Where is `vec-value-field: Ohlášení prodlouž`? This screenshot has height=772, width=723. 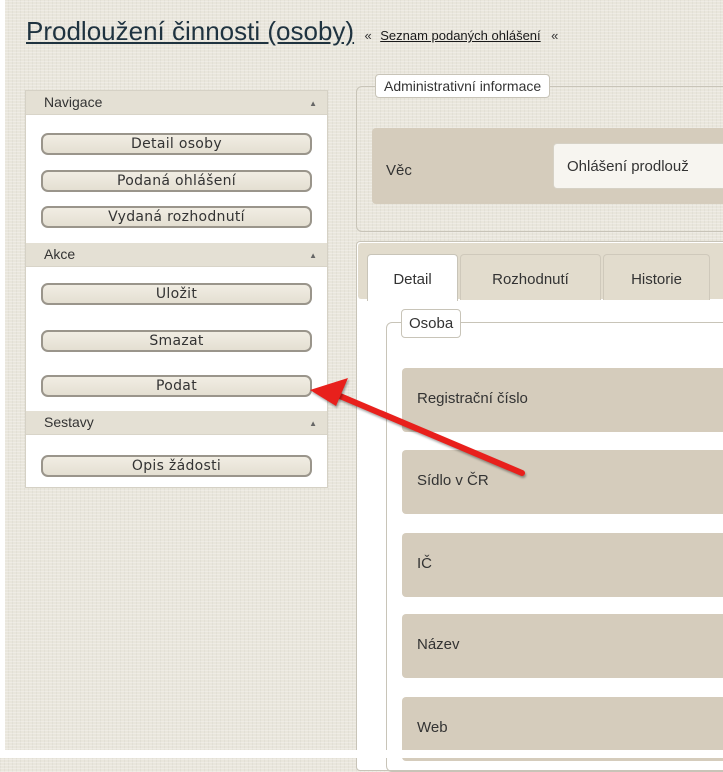
vec-value-field: Ohlášení prodlouž is located at coordinates (638, 166).